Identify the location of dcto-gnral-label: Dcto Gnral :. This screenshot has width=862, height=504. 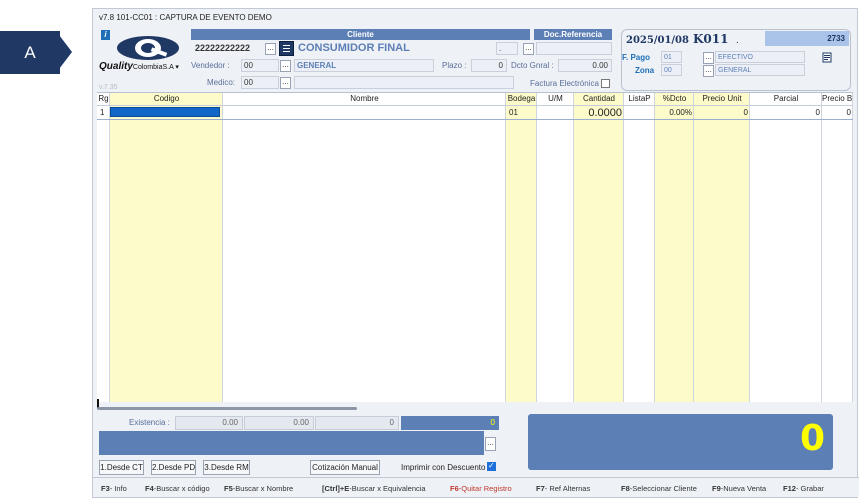
(532, 65).